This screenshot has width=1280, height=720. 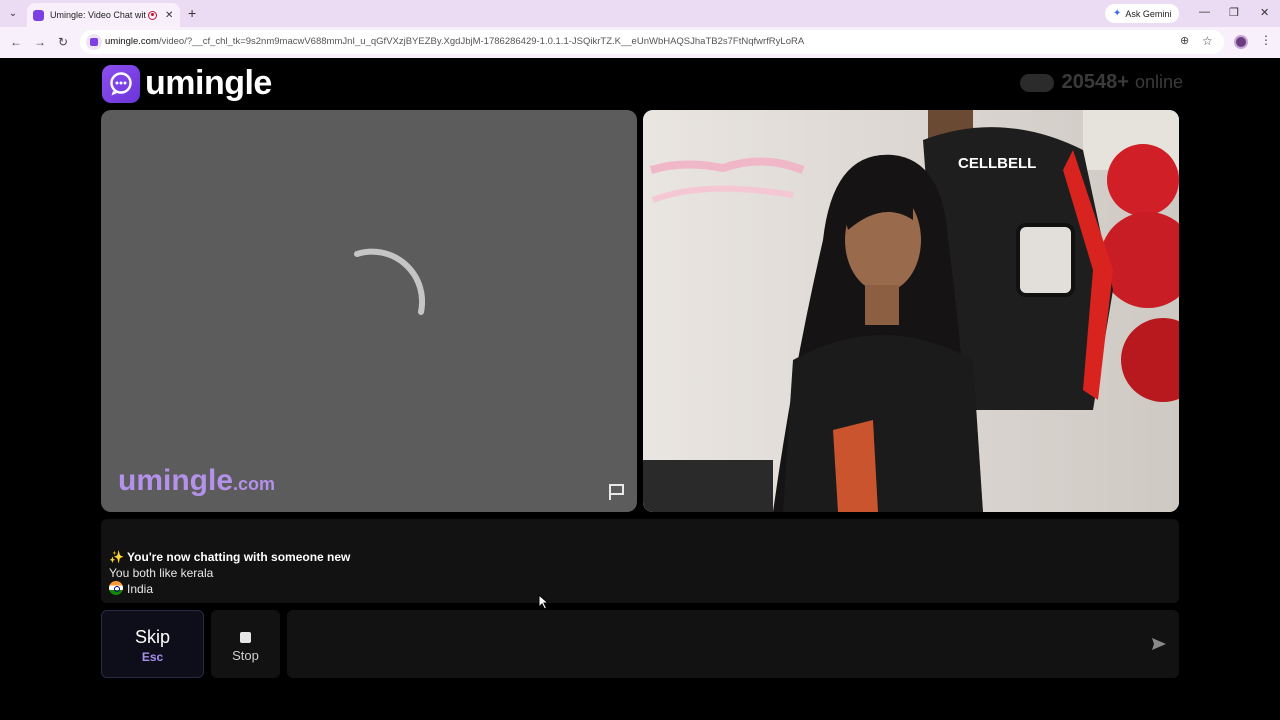 What do you see at coordinates (1036, 82) in the screenshot?
I see `online-status-toggle` at bounding box center [1036, 82].